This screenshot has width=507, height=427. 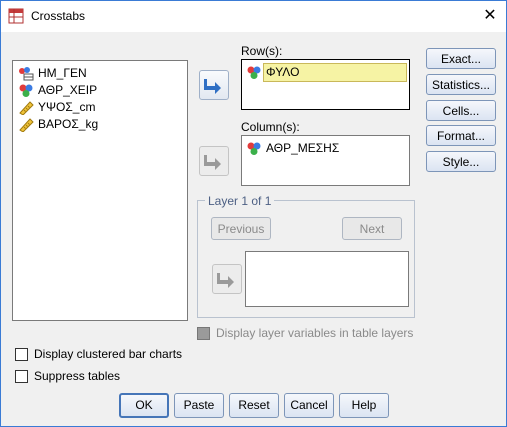 I want to click on move-to-rows-button, so click(x=214, y=85).